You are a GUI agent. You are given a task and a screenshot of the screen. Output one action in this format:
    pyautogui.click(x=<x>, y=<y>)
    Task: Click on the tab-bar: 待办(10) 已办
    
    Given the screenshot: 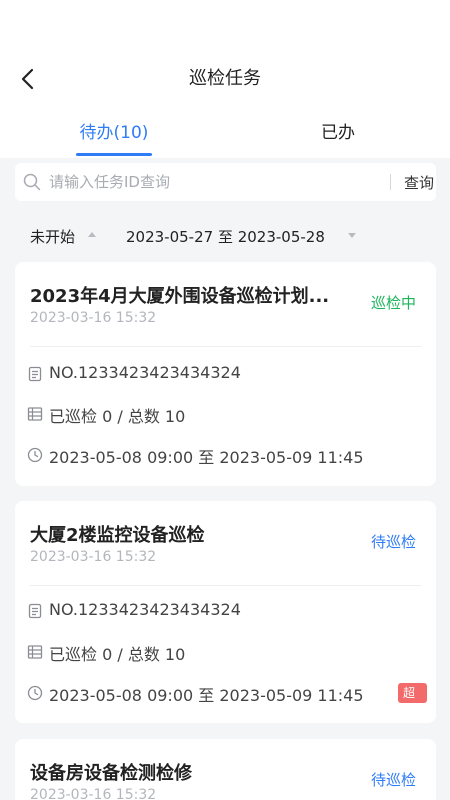 What is the action you would take?
    pyautogui.click(x=225, y=133)
    